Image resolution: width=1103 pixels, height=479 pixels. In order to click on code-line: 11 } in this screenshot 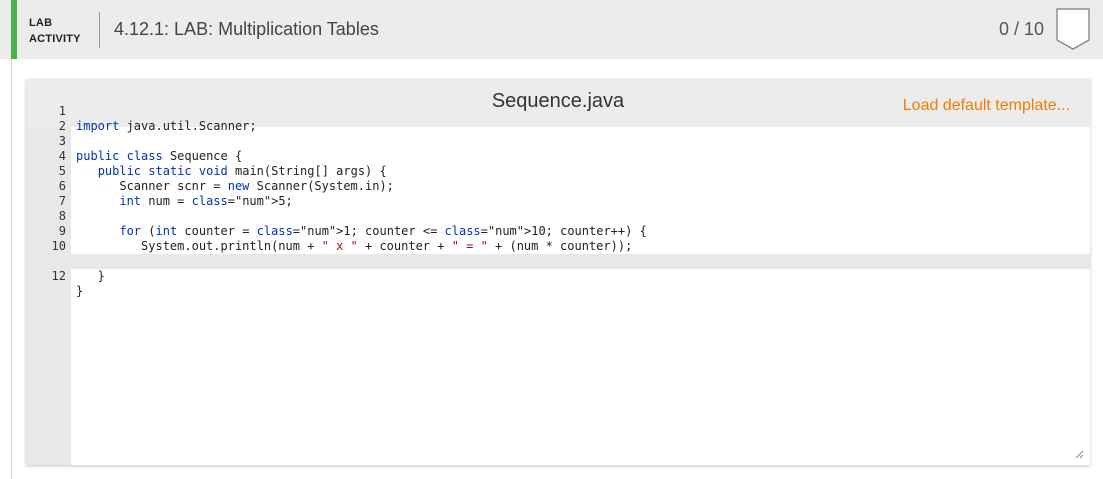, I will do `click(558, 261)`.